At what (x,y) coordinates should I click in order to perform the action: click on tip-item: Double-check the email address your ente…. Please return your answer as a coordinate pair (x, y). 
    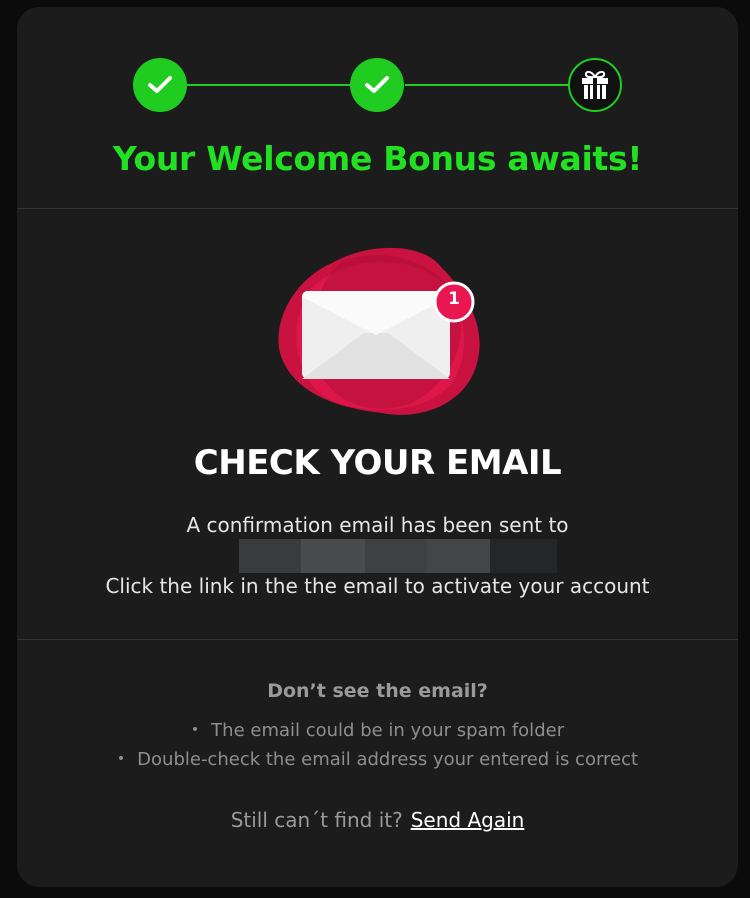
    Looking at the image, I should click on (377, 760).